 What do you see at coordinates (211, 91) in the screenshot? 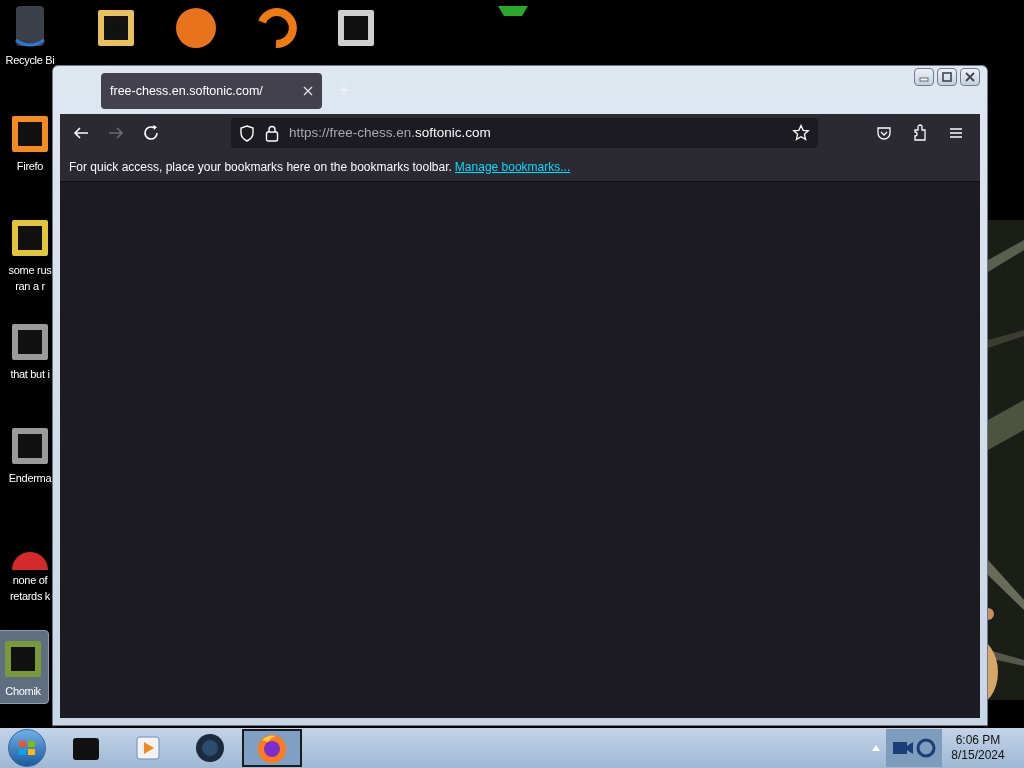
I see `browser-tab: free-chess.en.softonic.com/` at bounding box center [211, 91].